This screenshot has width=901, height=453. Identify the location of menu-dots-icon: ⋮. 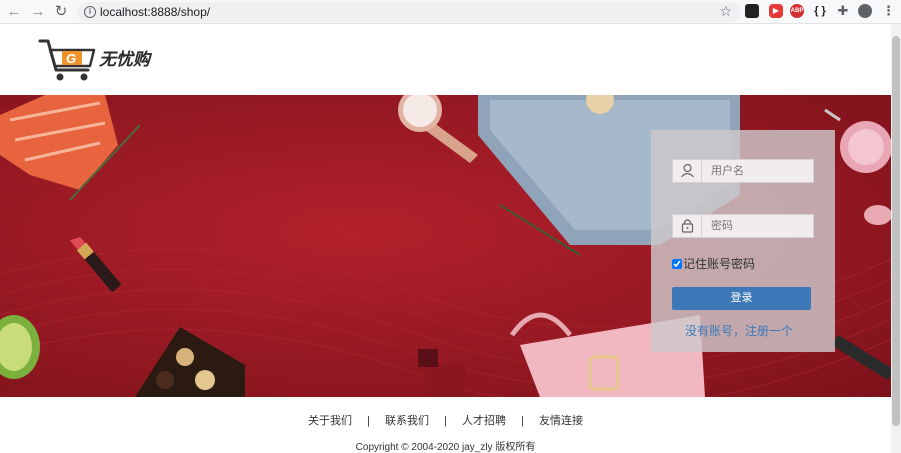
(888, 11).